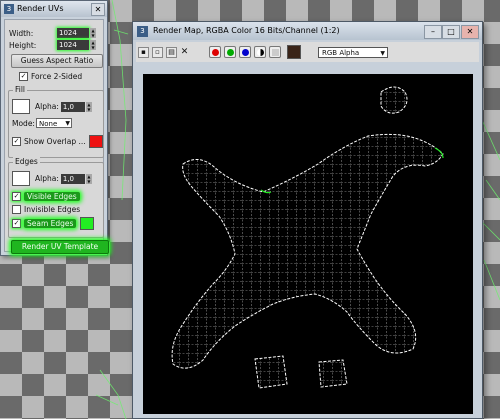 Image resolution: width=500 pixels, height=419 pixels. Describe the element at coordinates (23, 76) in the screenshot. I see `force-two-sided-checkbox: ✓` at that location.